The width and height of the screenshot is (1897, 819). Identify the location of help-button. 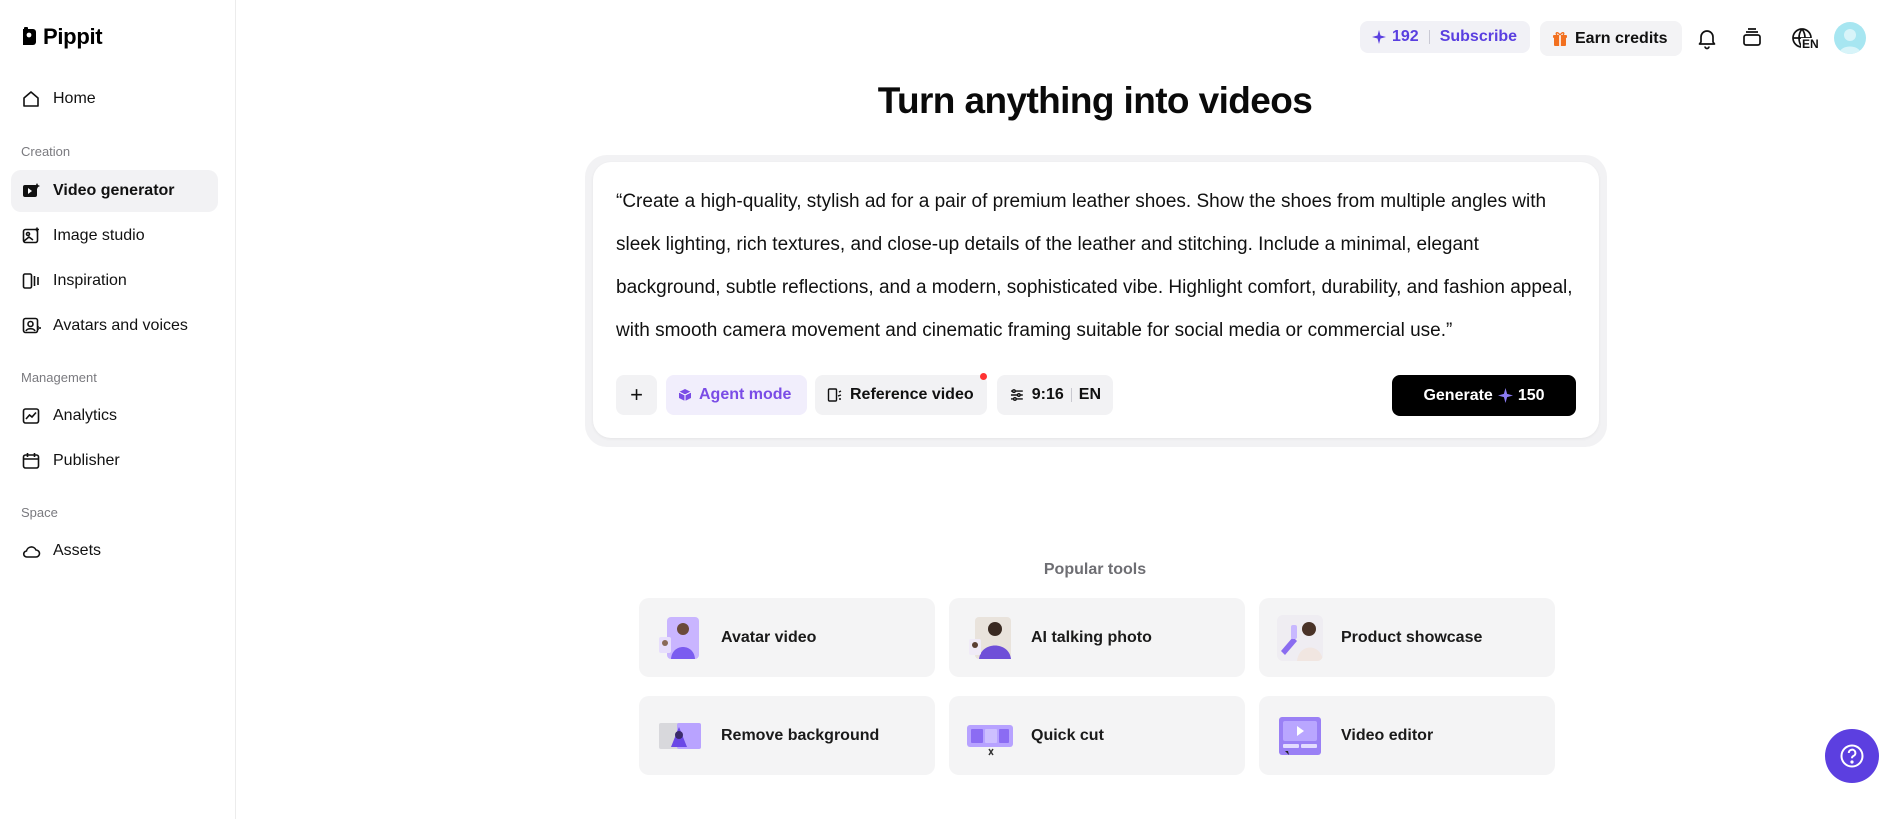
(1852, 756).